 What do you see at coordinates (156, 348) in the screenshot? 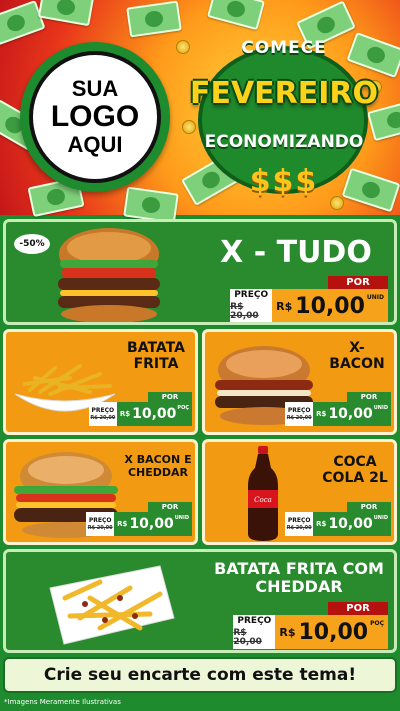
I see `item-title-line1: BATATA` at bounding box center [156, 348].